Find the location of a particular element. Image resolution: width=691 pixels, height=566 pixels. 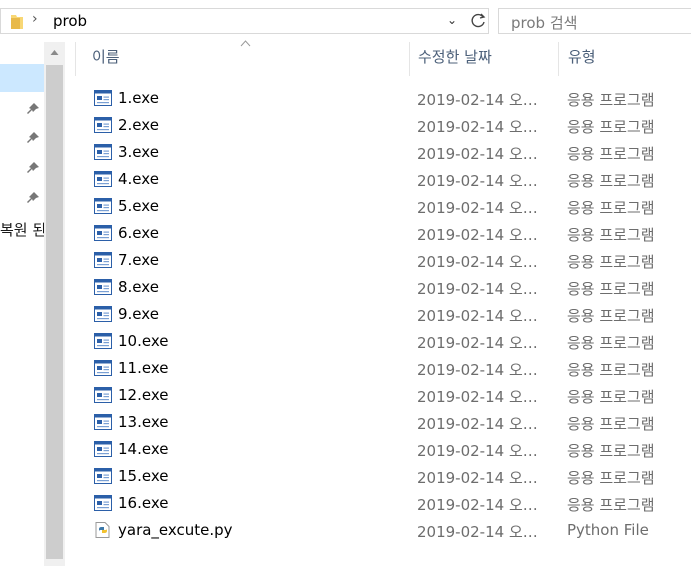

file-name: 14.exe is located at coordinates (143, 449).